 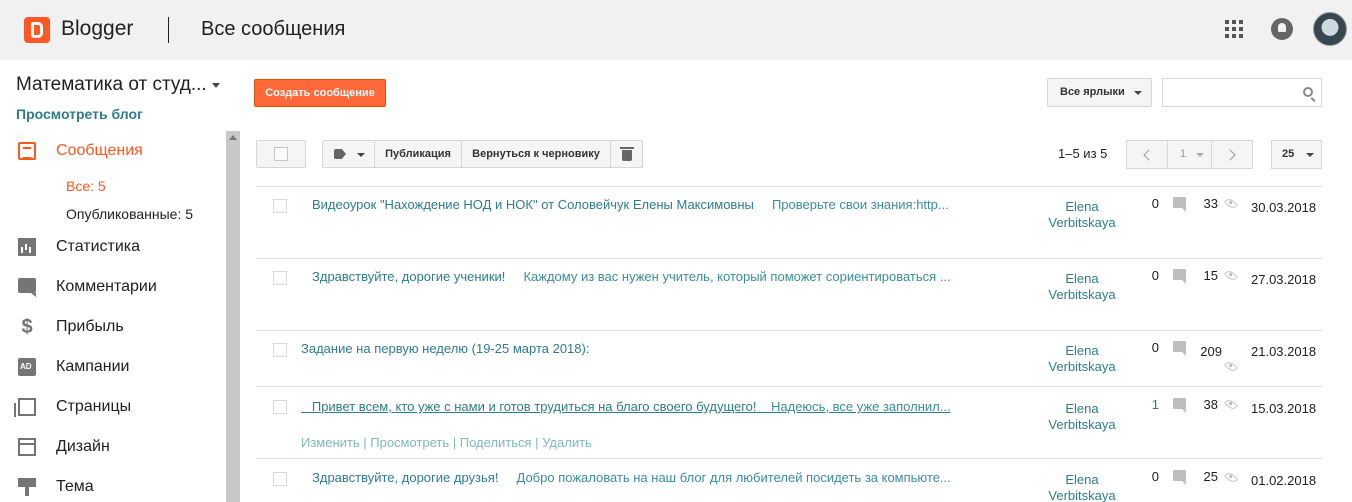 I want to click on search-icon, so click(x=1308, y=92).